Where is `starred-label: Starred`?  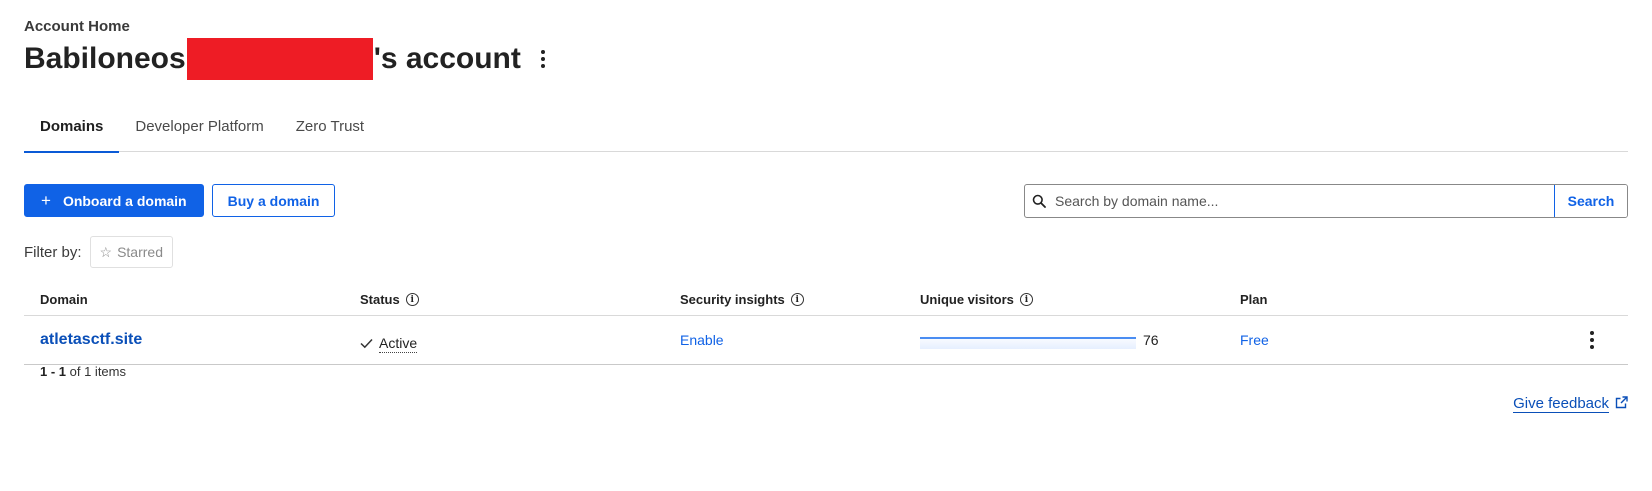
starred-label: Starred is located at coordinates (140, 252).